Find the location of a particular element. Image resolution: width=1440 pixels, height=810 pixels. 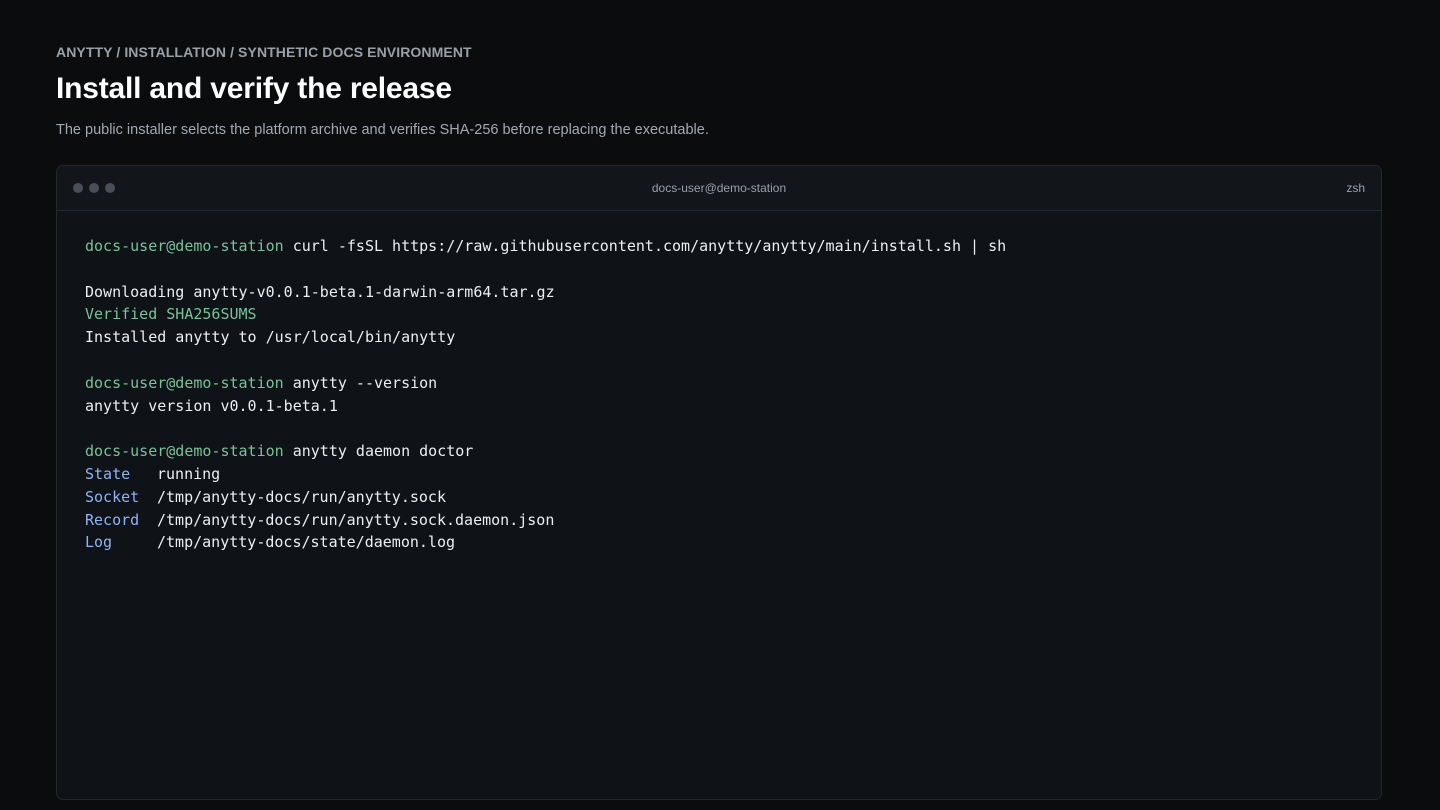

command-text: anytty daemon doctor is located at coordinates (383, 451).